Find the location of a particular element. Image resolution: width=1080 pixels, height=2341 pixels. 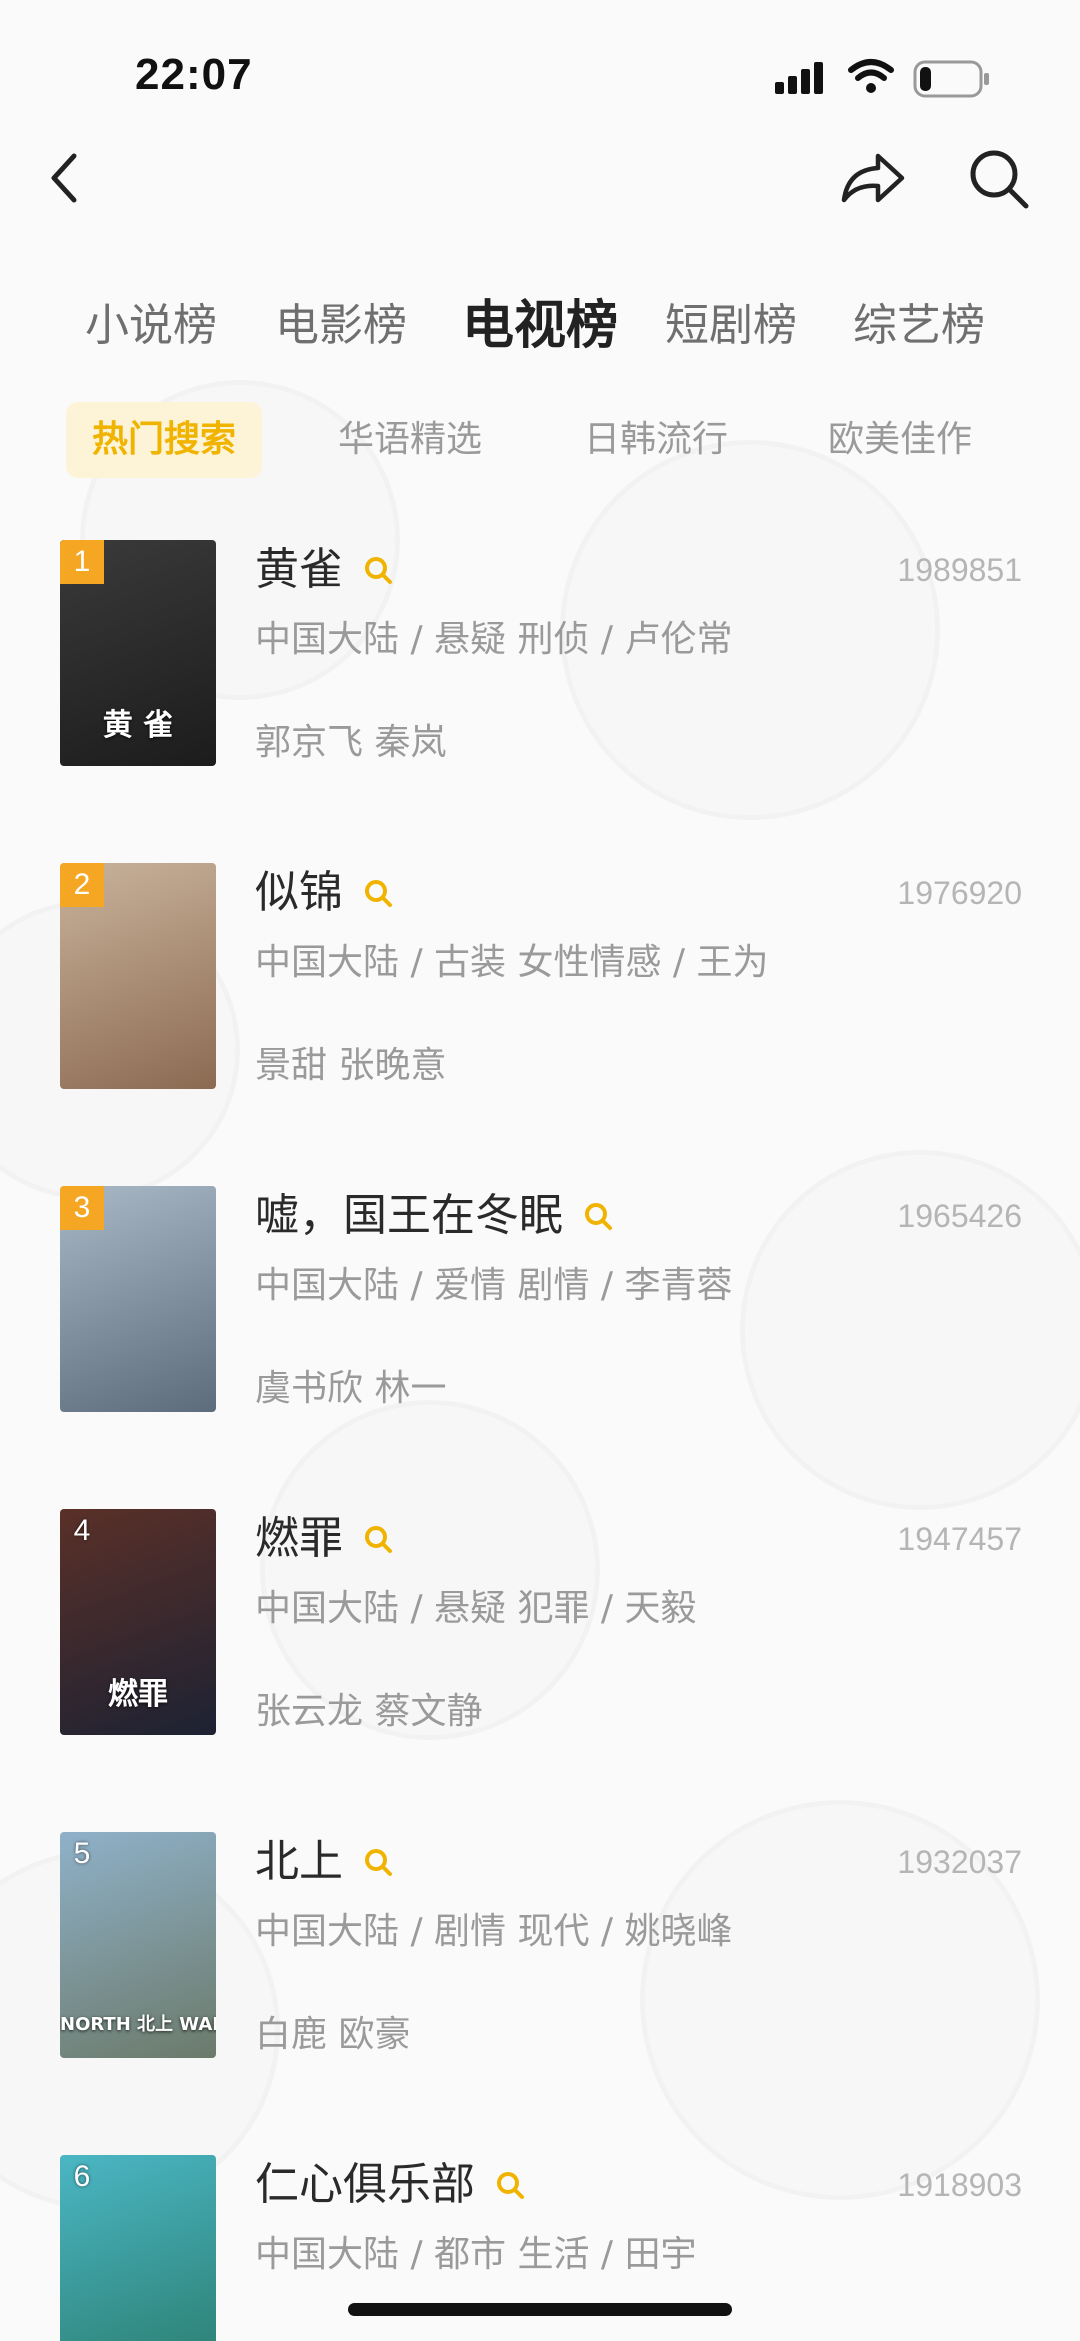

item-meta: 中国大陆 / 剧情 现代 / 姚晓峰 is located at coordinates (494, 1931).